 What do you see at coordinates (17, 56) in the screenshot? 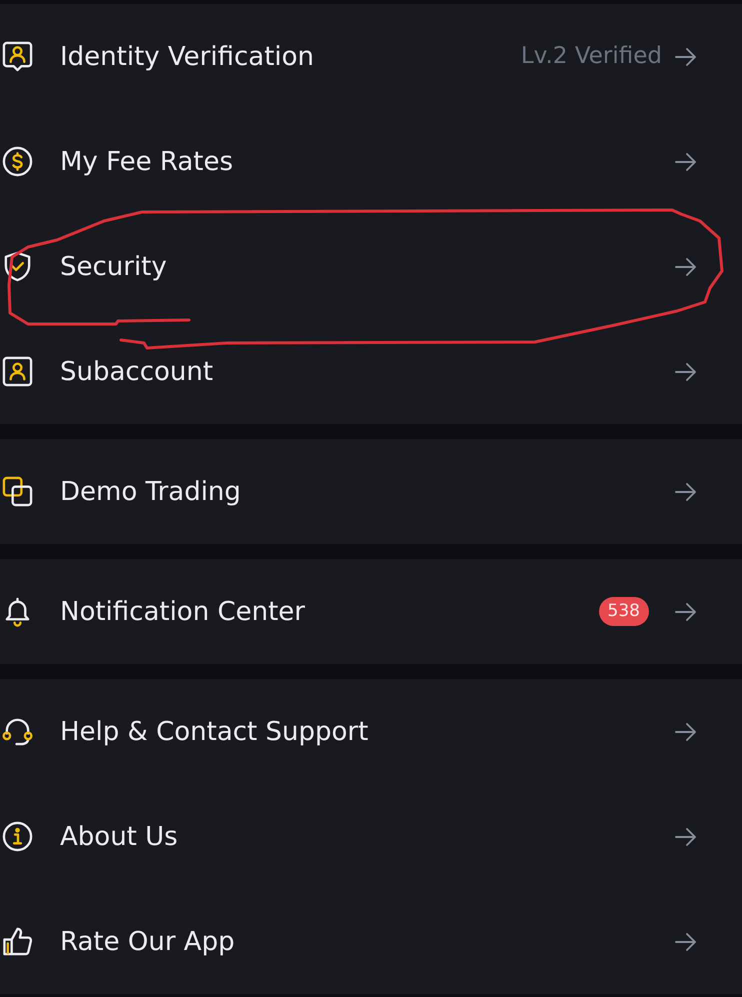
I see `id-card-person-icon` at bounding box center [17, 56].